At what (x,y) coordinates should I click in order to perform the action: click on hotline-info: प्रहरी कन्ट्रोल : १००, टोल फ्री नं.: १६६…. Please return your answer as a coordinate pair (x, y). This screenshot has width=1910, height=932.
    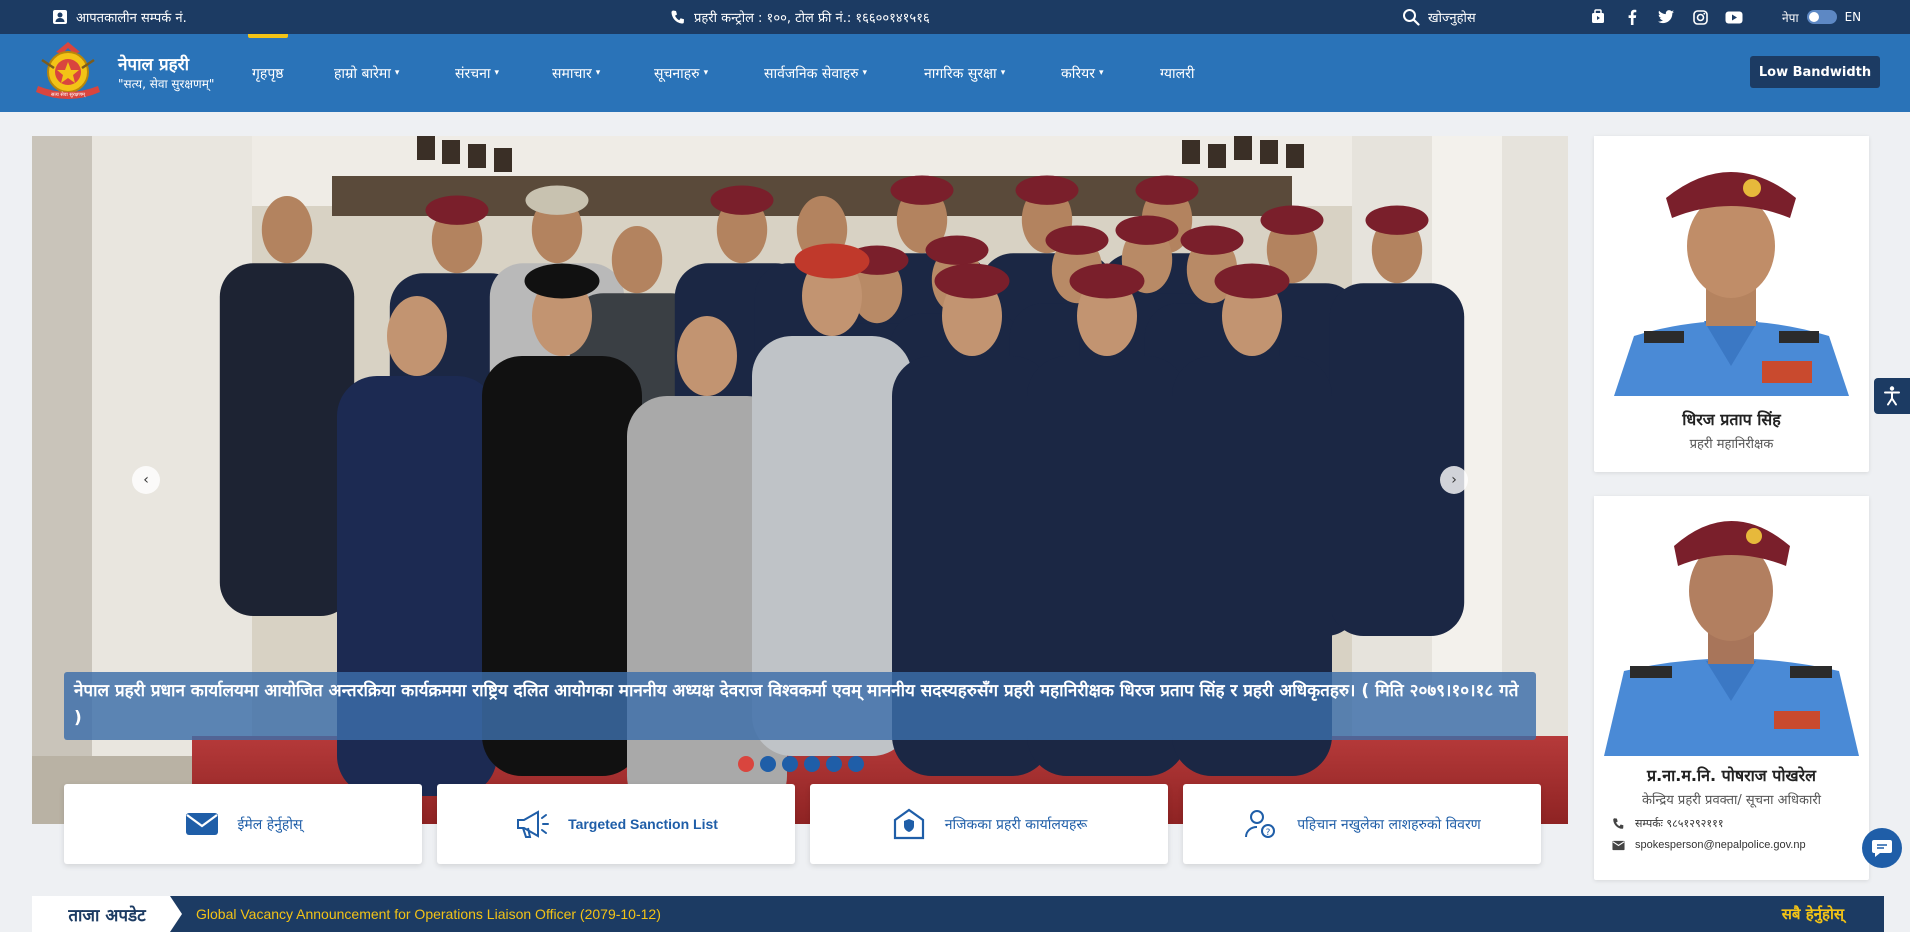
    Looking at the image, I should click on (800, 17).